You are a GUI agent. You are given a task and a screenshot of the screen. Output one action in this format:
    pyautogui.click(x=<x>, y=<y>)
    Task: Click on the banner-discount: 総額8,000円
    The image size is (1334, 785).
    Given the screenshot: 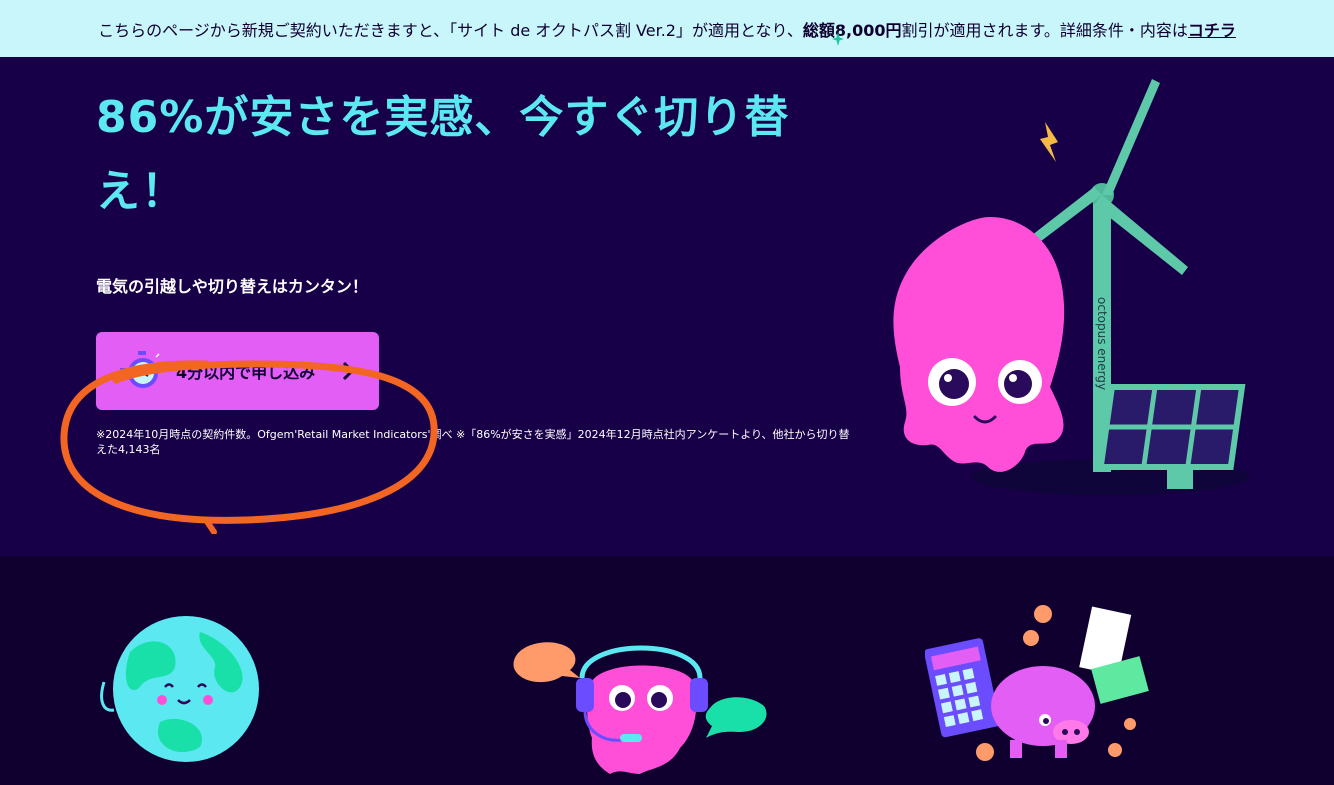 What is the action you would take?
    pyautogui.click(x=852, y=30)
    